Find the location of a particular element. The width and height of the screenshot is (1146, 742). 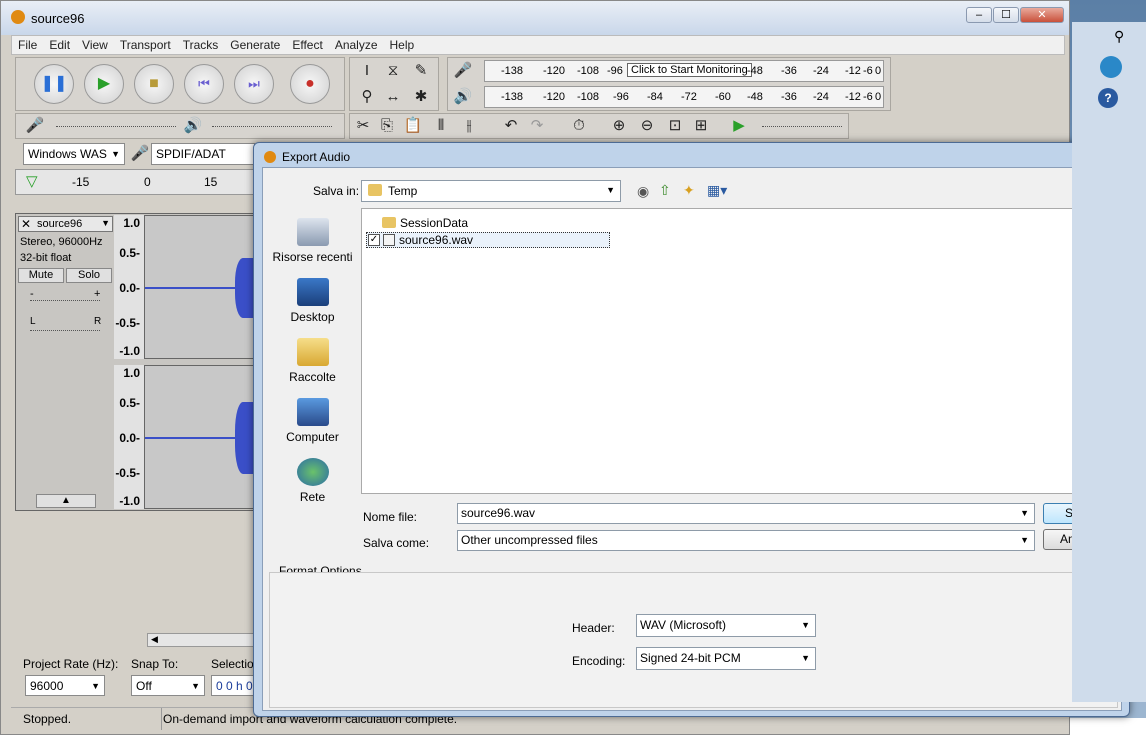

trim-icon: ⫴ is located at coordinates (441, 126).